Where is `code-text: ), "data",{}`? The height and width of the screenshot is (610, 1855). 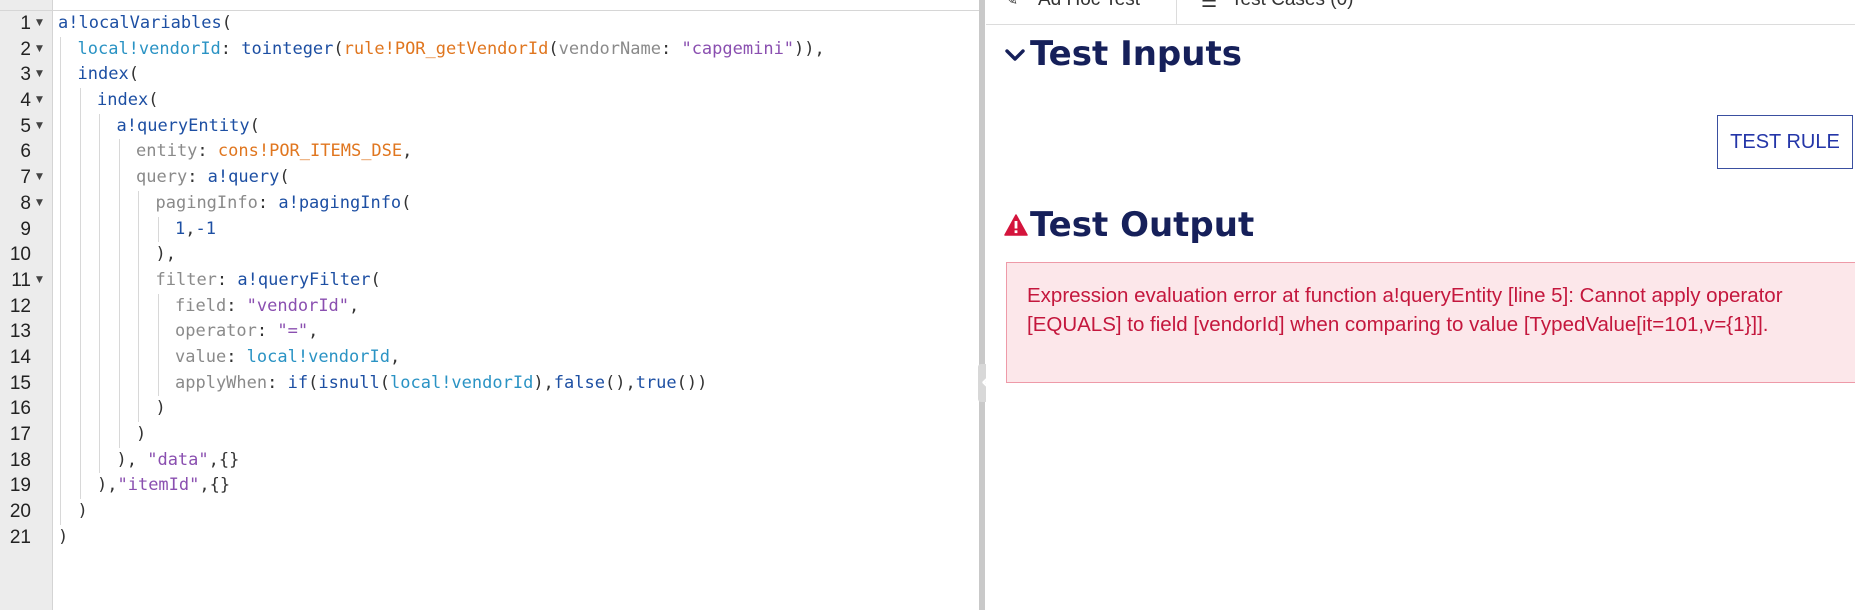 code-text: ), "data",{} is located at coordinates (178, 461).